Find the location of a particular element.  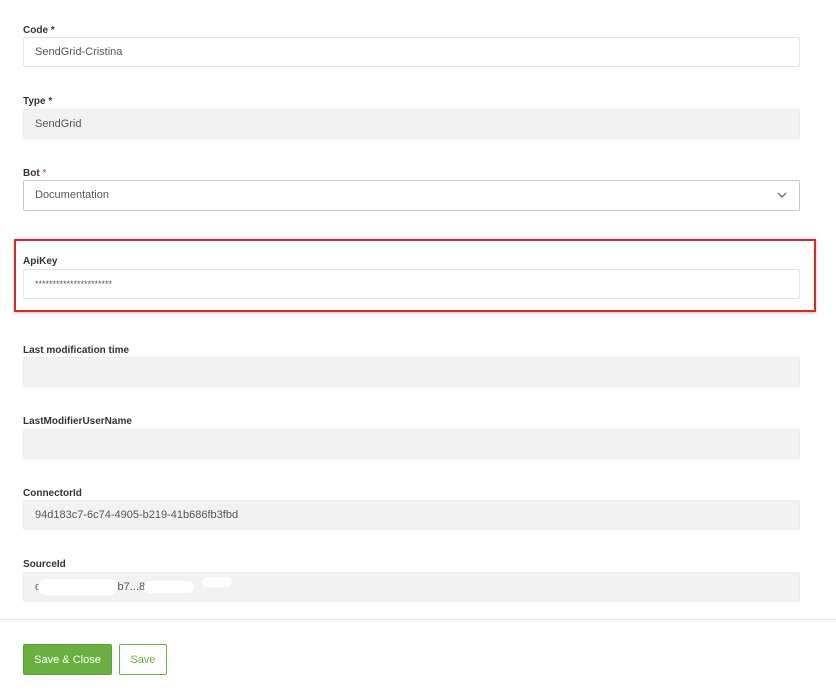

connector-id-label-text: ConnectorId is located at coordinates (52, 493).